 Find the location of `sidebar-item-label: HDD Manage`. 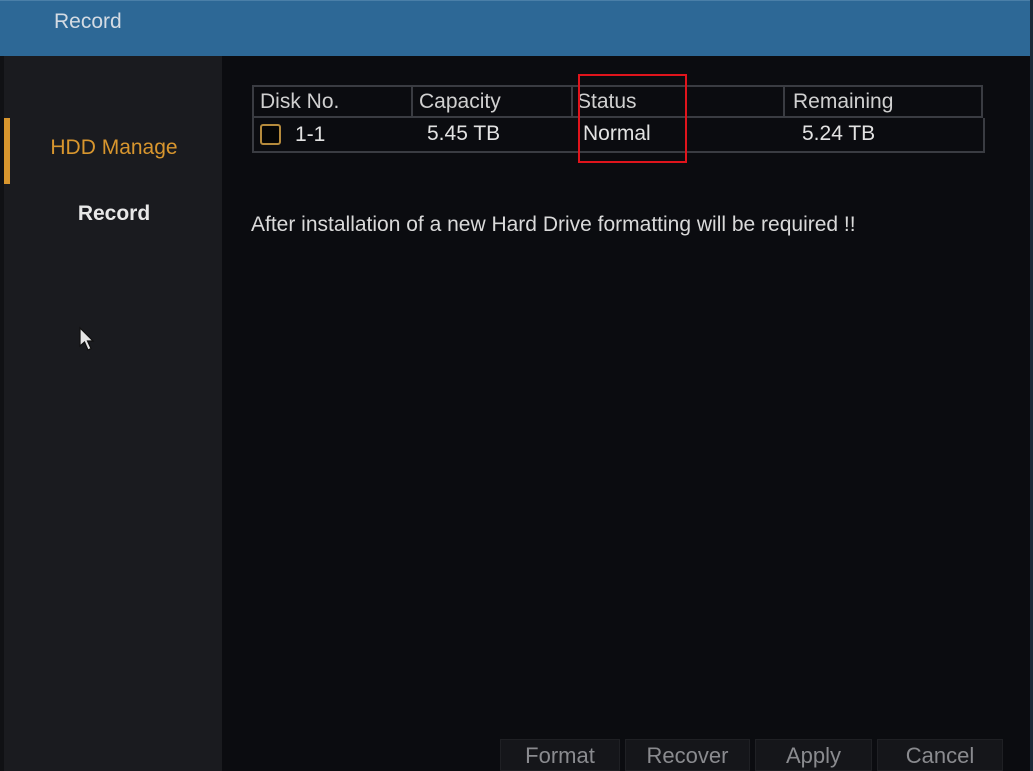

sidebar-item-label: HDD Manage is located at coordinates (114, 147).